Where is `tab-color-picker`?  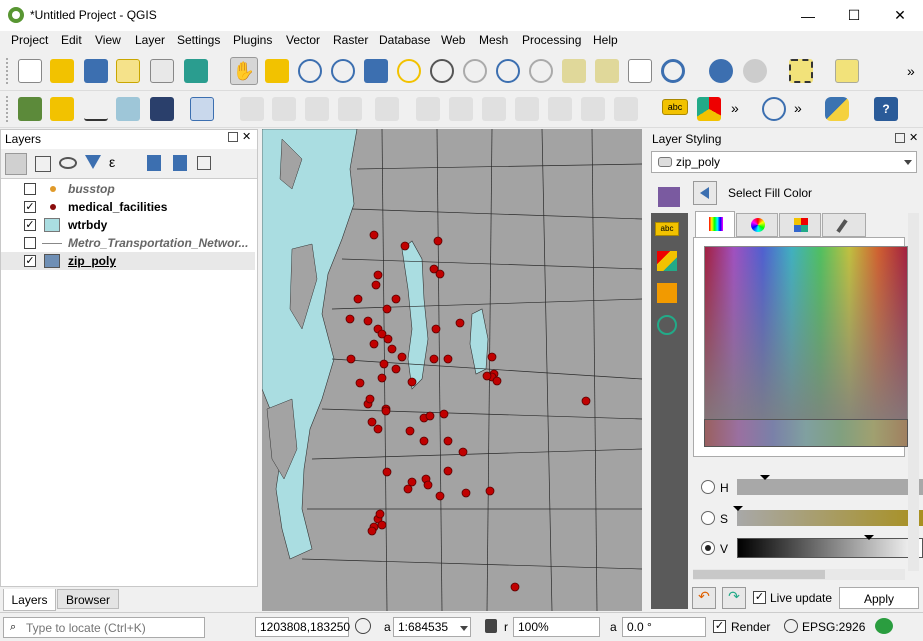 tab-color-picker is located at coordinates (844, 225).